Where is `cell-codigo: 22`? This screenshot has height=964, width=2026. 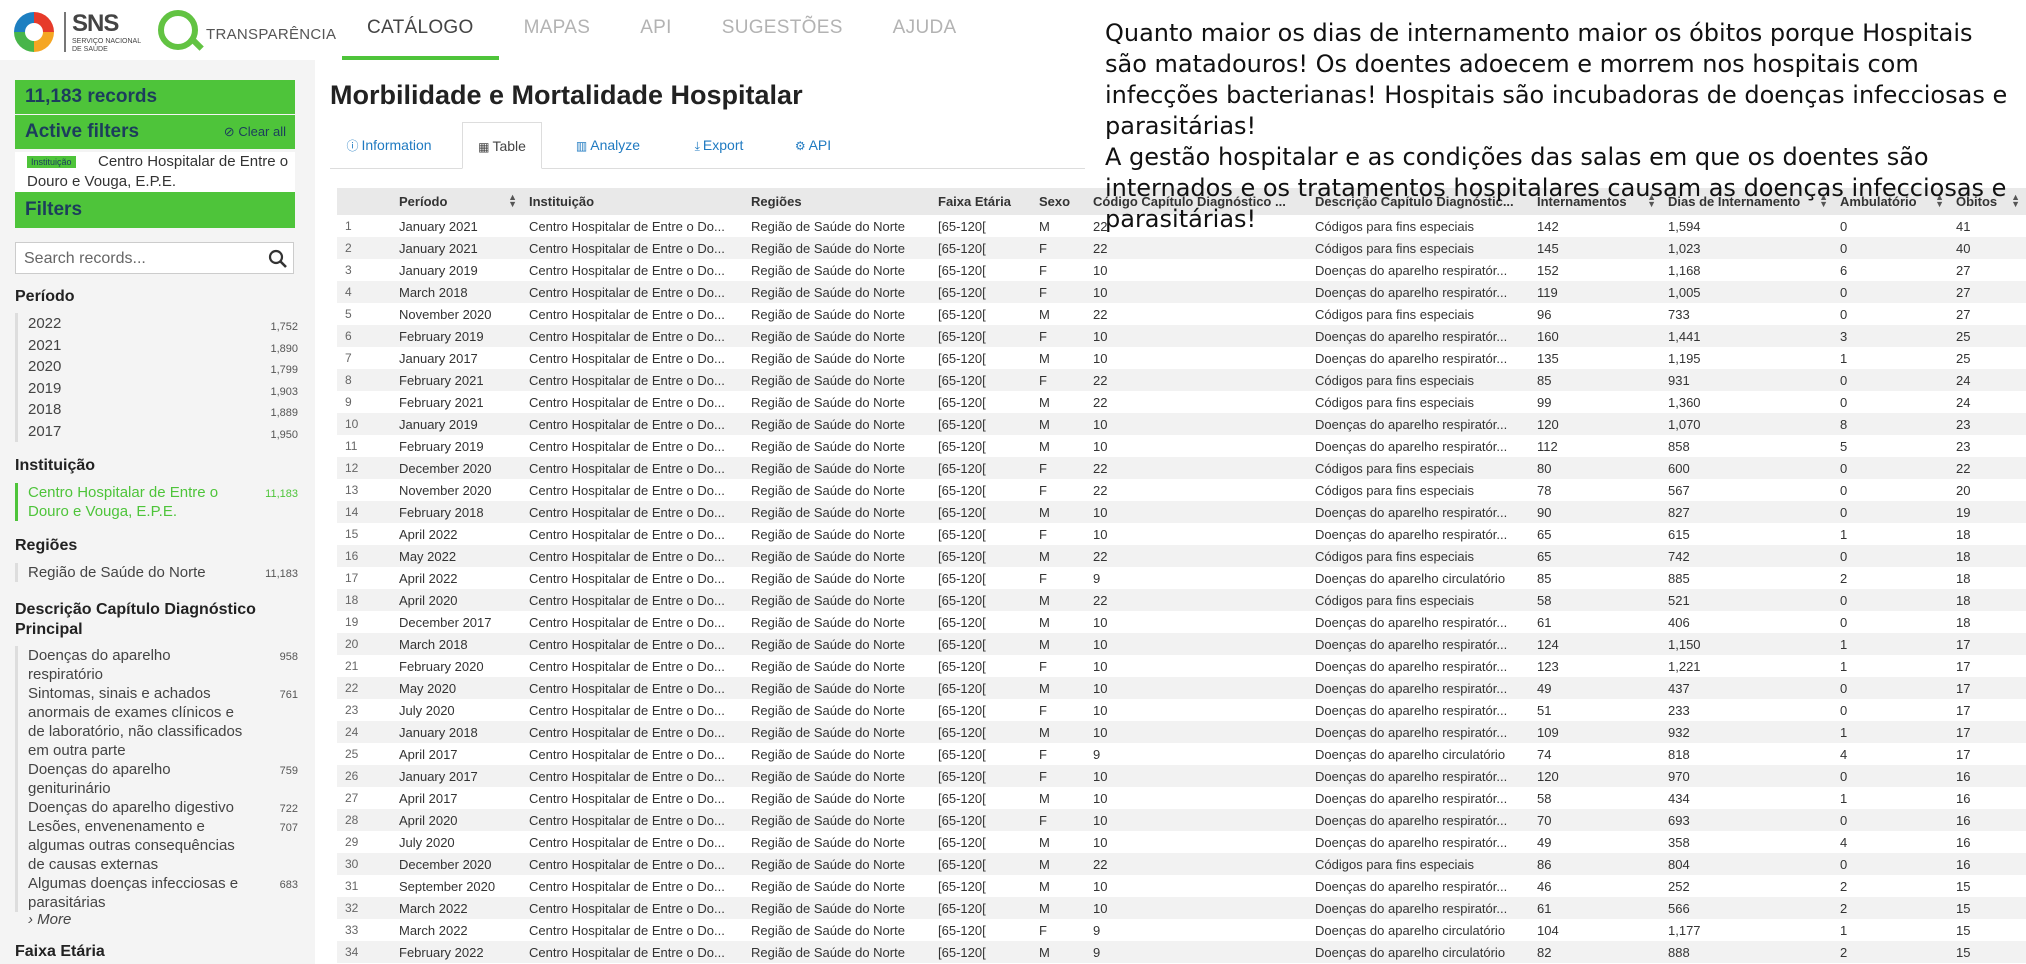
cell-codigo: 22 is located at coordinates (1100, 402).